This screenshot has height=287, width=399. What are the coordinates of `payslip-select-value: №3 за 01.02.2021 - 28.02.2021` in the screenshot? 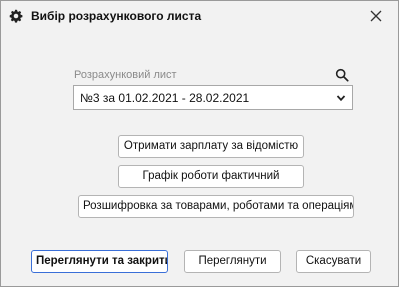 It's located at (165, 98).